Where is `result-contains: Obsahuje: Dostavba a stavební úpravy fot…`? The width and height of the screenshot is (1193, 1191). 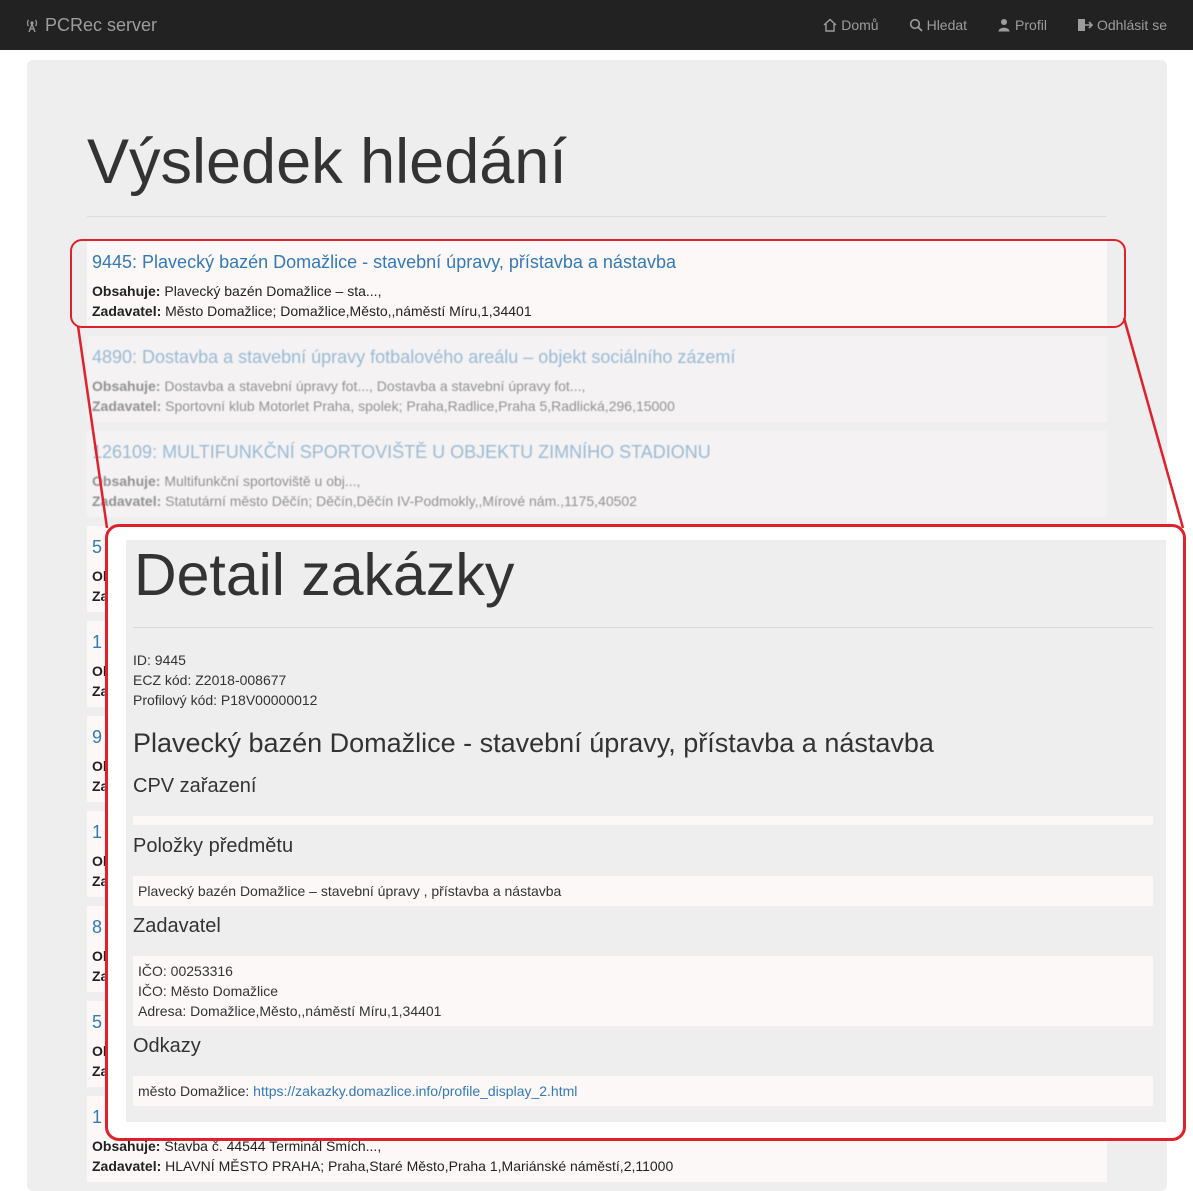
result-contains: Obsahuje: Dostavba a stavební úpravy fot… is located at coordinates (597, 386).